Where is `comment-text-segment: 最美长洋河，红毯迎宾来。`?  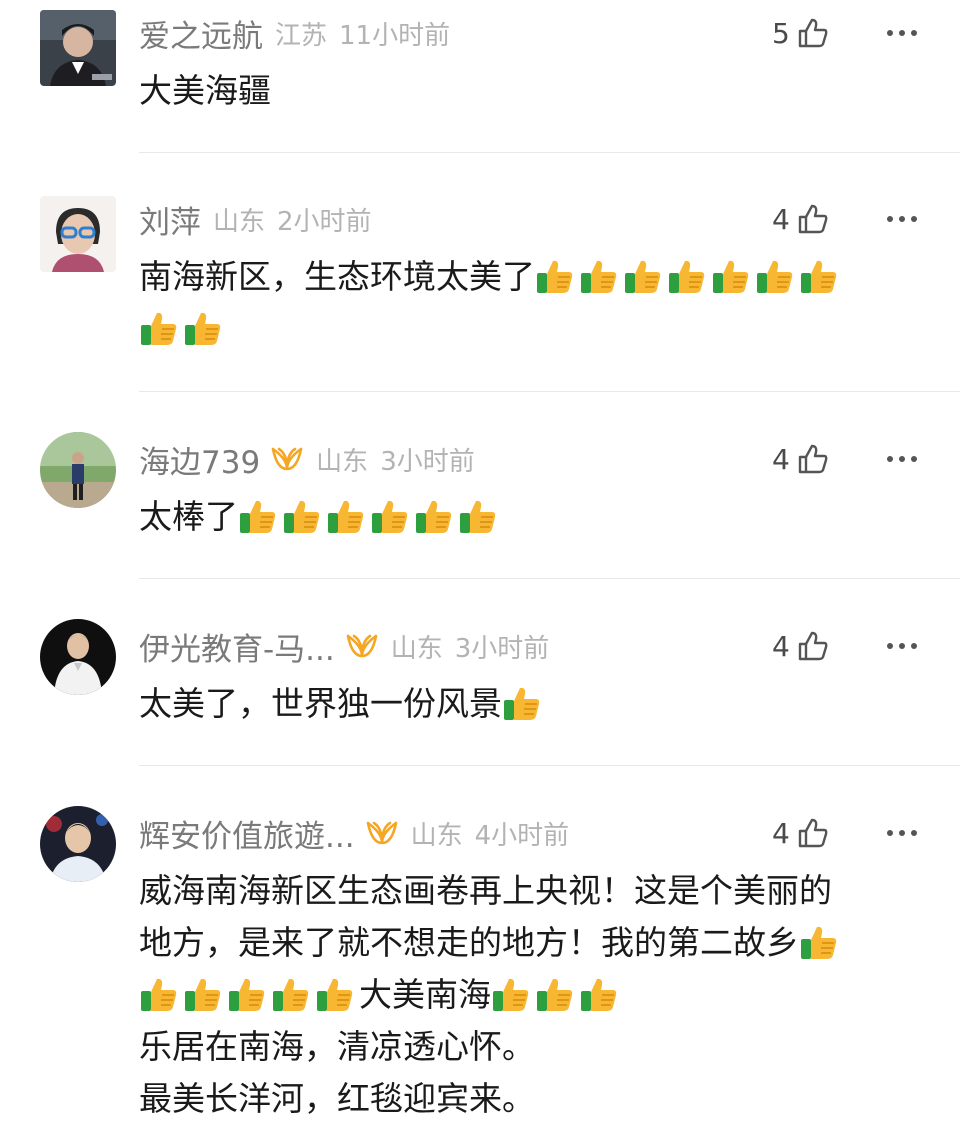
comment-text-segment: 最美长洋河，红毯迎宾来。 is located at coordinates (337, 1098).